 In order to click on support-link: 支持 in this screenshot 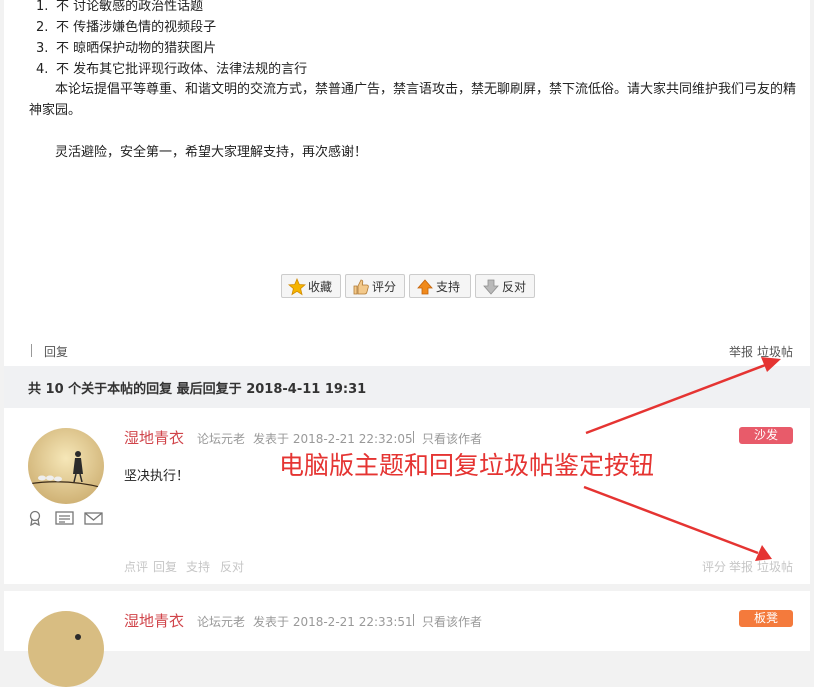, I will do `click(198, 566)`.